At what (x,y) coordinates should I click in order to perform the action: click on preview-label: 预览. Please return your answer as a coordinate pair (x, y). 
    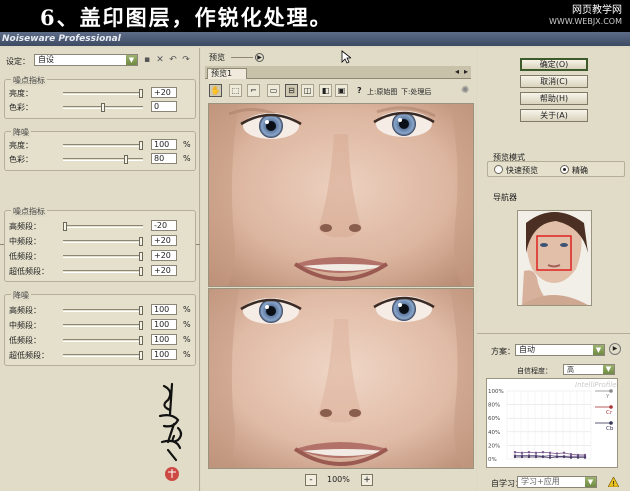
    Looking at the image, I should click on (217, 57).